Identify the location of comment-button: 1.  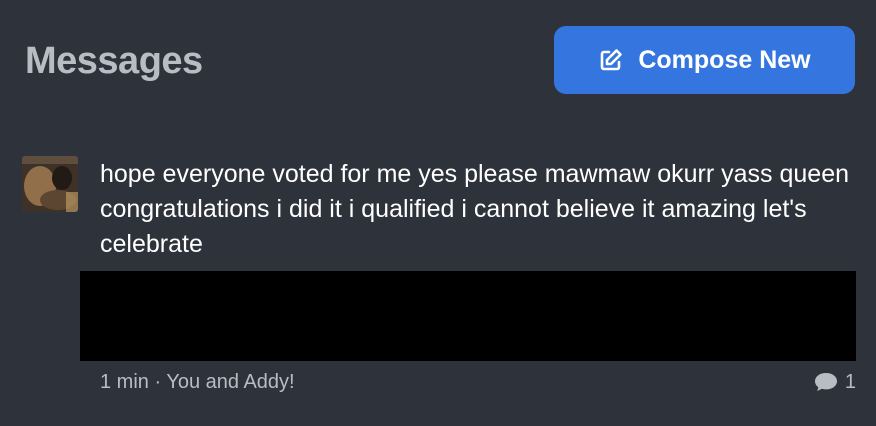
(834, 382).